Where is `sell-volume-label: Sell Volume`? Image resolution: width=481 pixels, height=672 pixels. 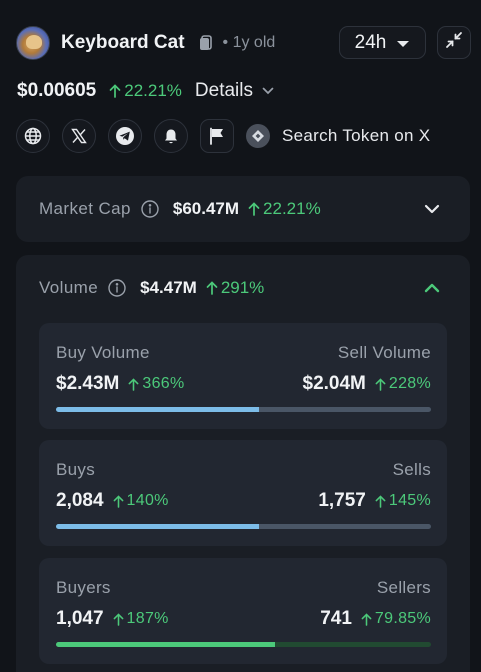
sell-volume-label: Sell Volume is located at coordinates (384, 352).